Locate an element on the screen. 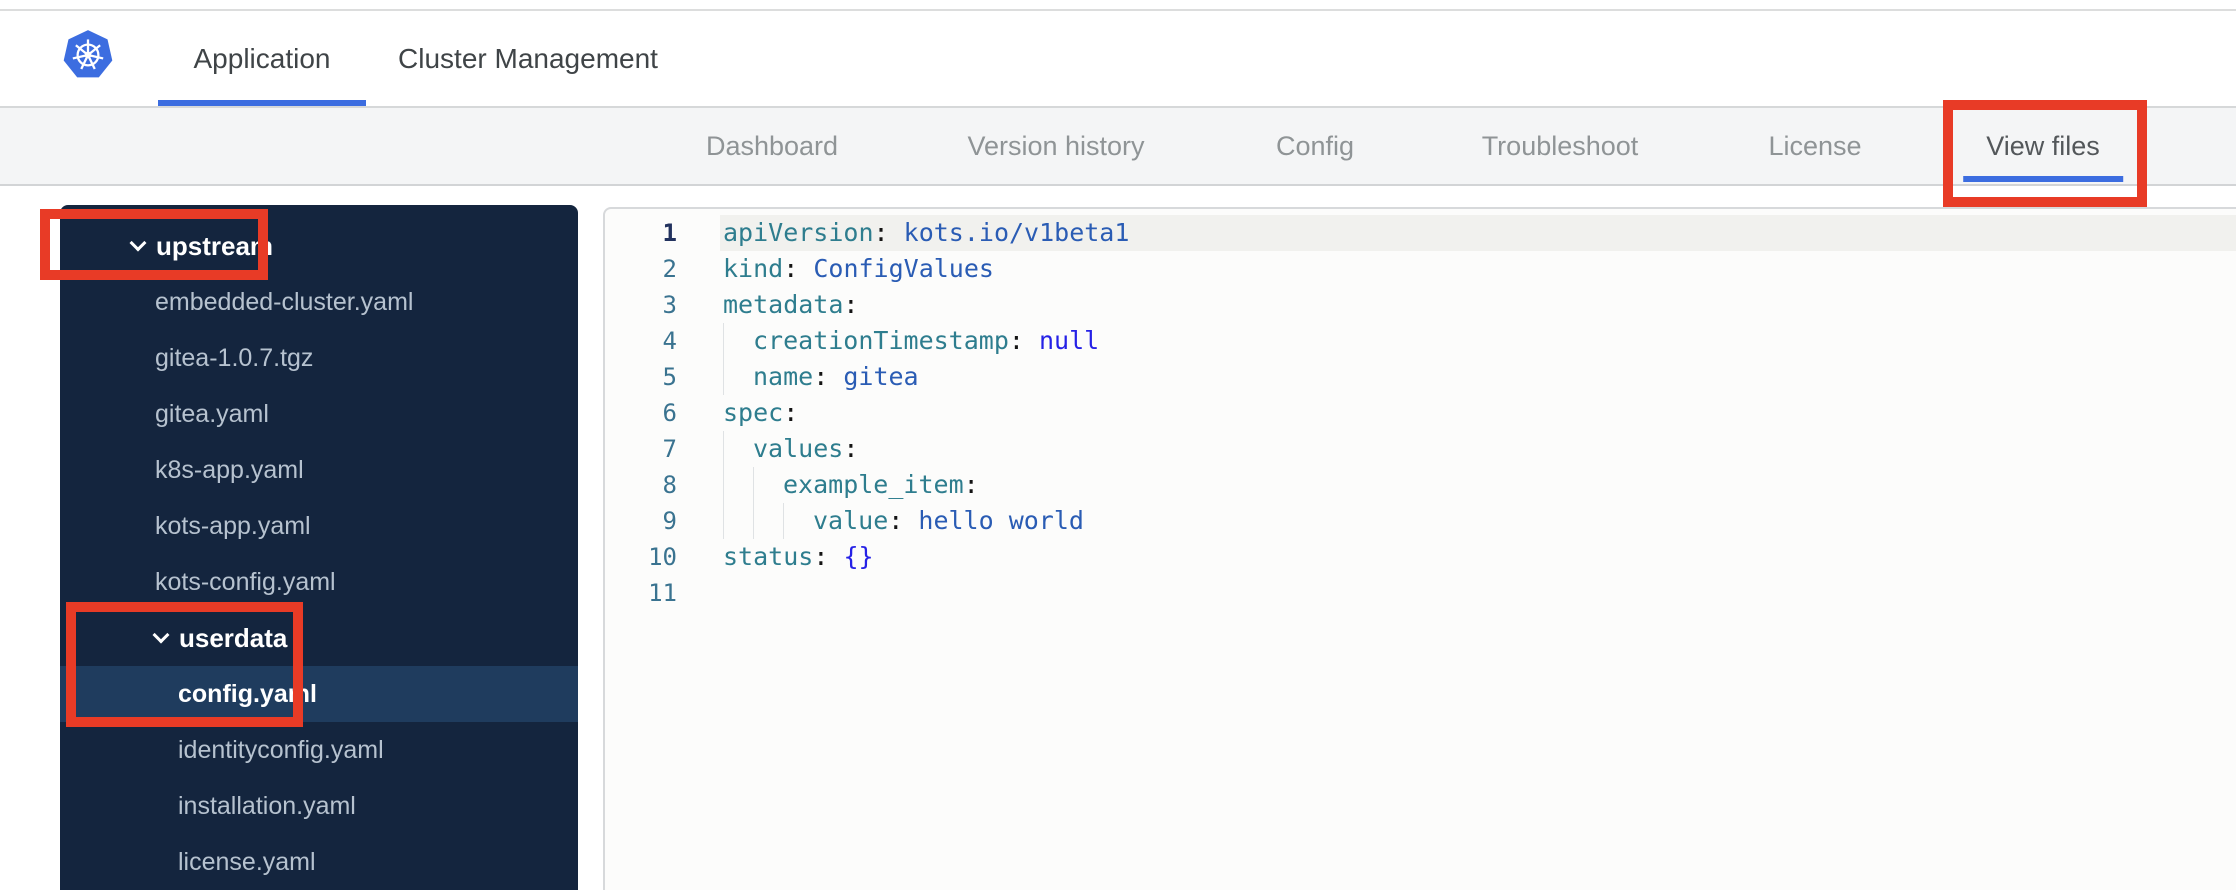  token-value: ConfigValues is located at coordinates (903, 268).